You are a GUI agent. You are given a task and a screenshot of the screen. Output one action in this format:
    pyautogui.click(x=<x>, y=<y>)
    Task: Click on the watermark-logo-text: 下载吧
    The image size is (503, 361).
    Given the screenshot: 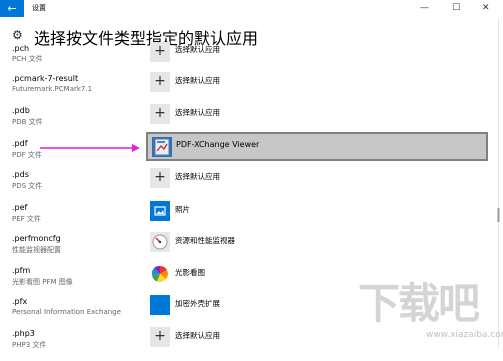 What is the action you would take?
    pyautogui.click(x=419, y=303)
    